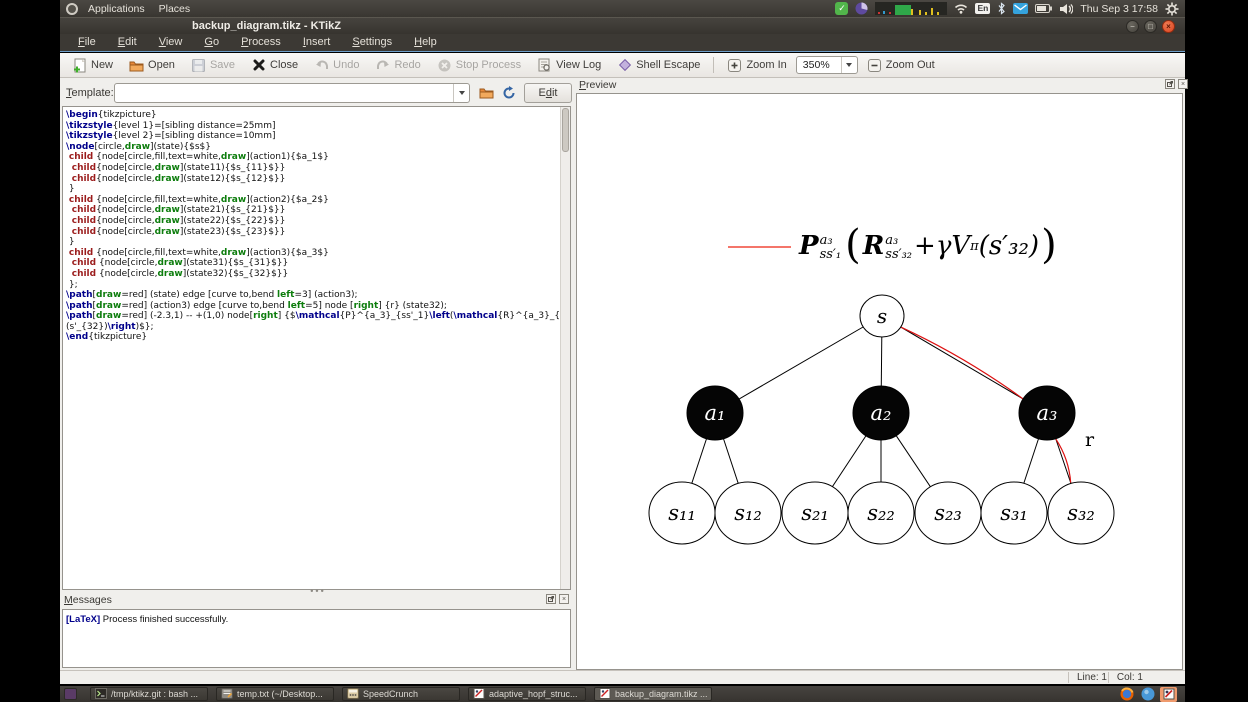 Image resolution: width=1248 pixels, height=702 pixels. What do you see at coordinates (826, 65) in the screenshot?
I see `zoom-level-combo: 350%` at bounding box center [826, 65].